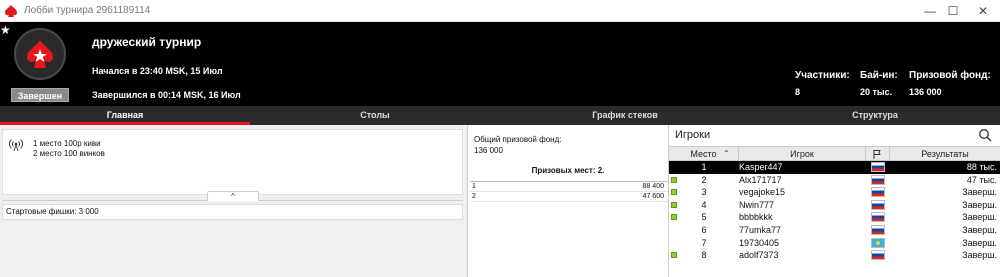  What do you see at coordinates (704, 179) in the screenshot?
I see `player-place: 2` at bounding box center [704, 179].